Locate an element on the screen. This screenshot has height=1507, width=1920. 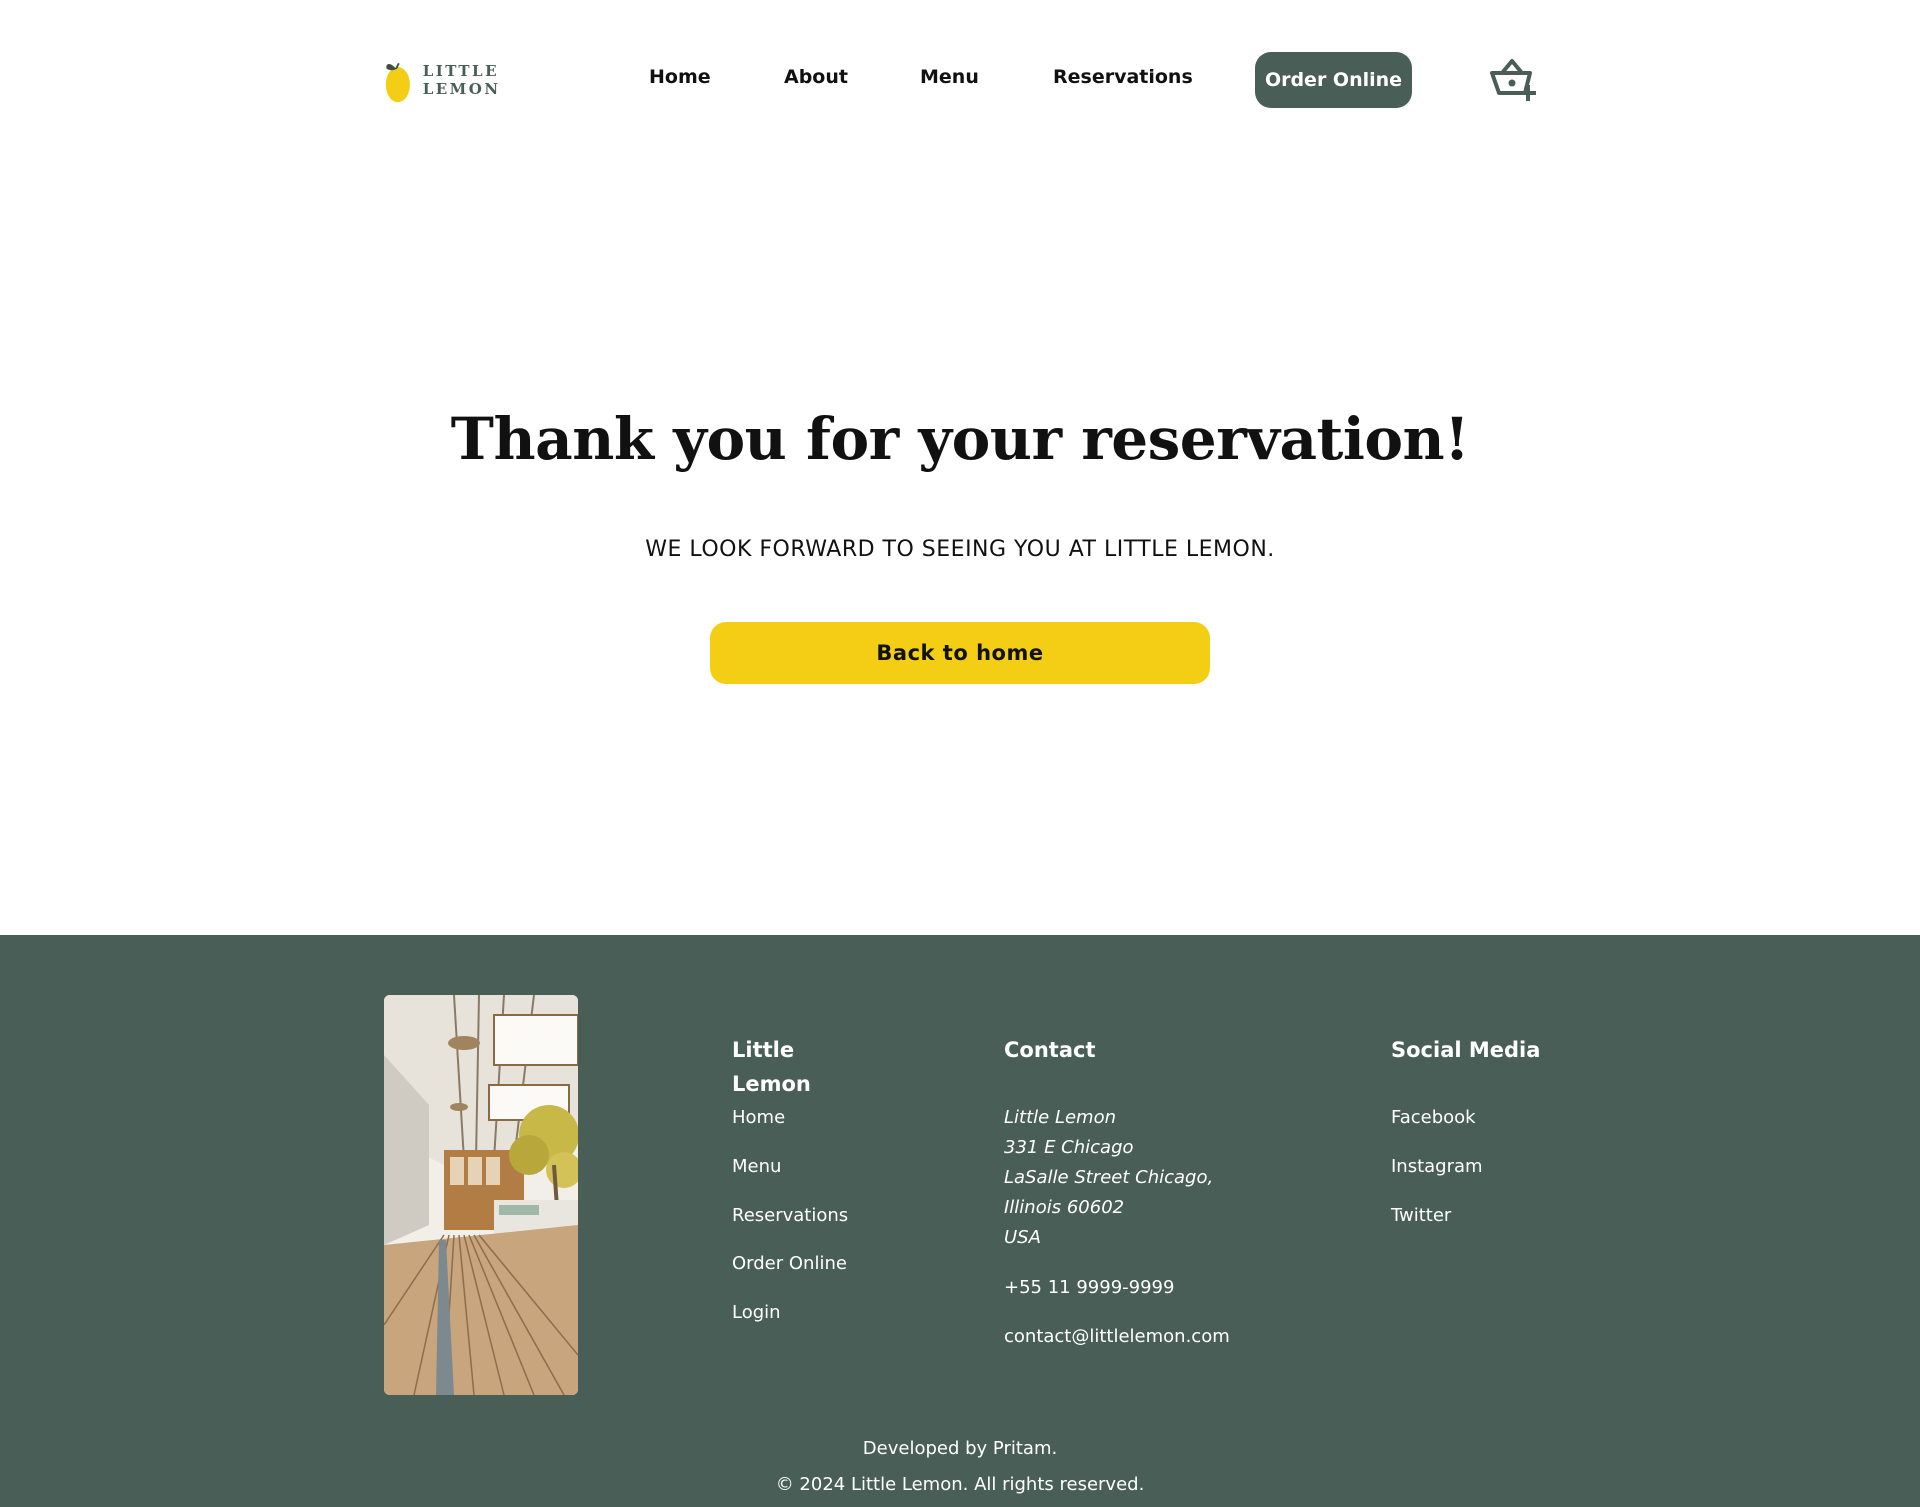
footer-brand-title-line2: Lemon is located at coordinates (771, 1084).